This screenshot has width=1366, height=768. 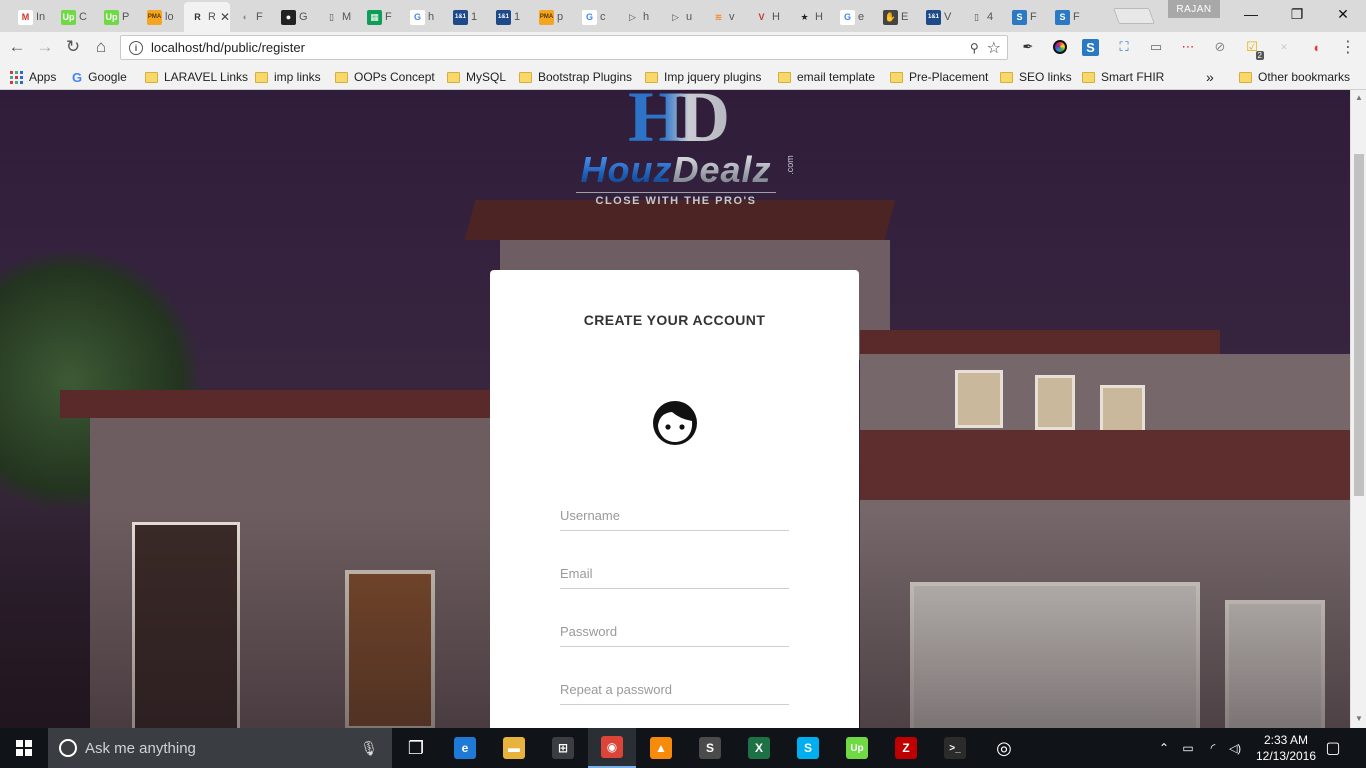 I want to click on menu-icon: ⋮, so click(x=1348, y=47).